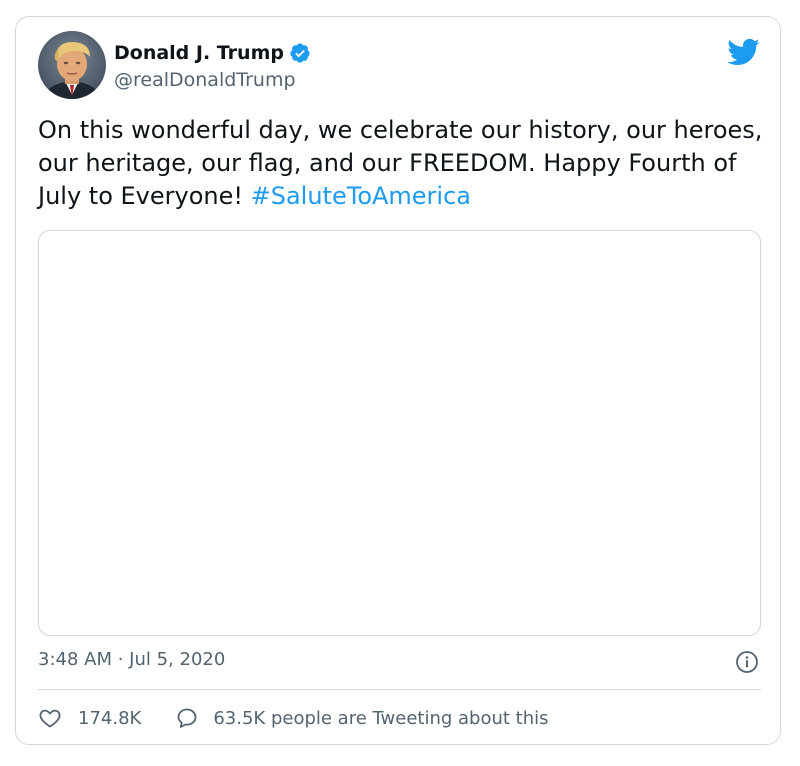  What do you see at coordinates (199, 53) in the screenshot?
I see `author-display-name: Donald J. Trump` at bounding box center [199, 53].